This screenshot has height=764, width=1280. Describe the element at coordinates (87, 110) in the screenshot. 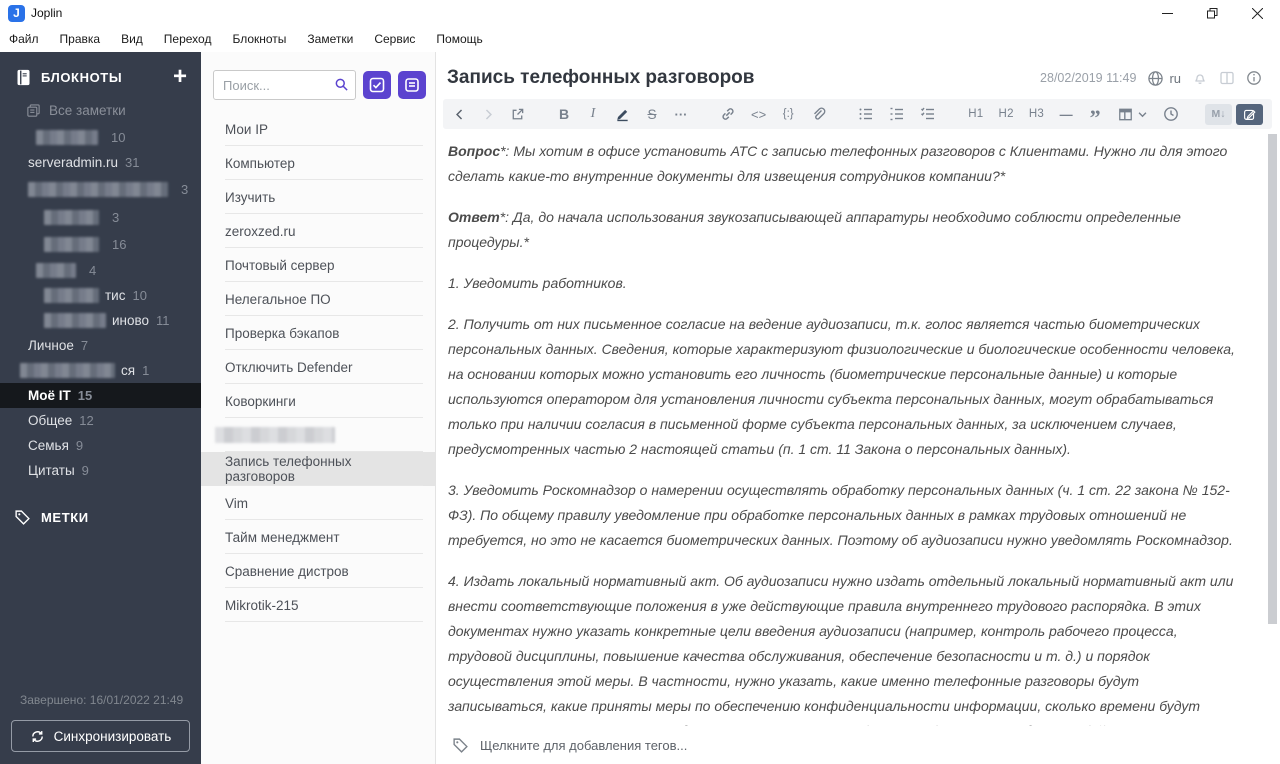

I see `all-notes-label: Все заметки` at that location.